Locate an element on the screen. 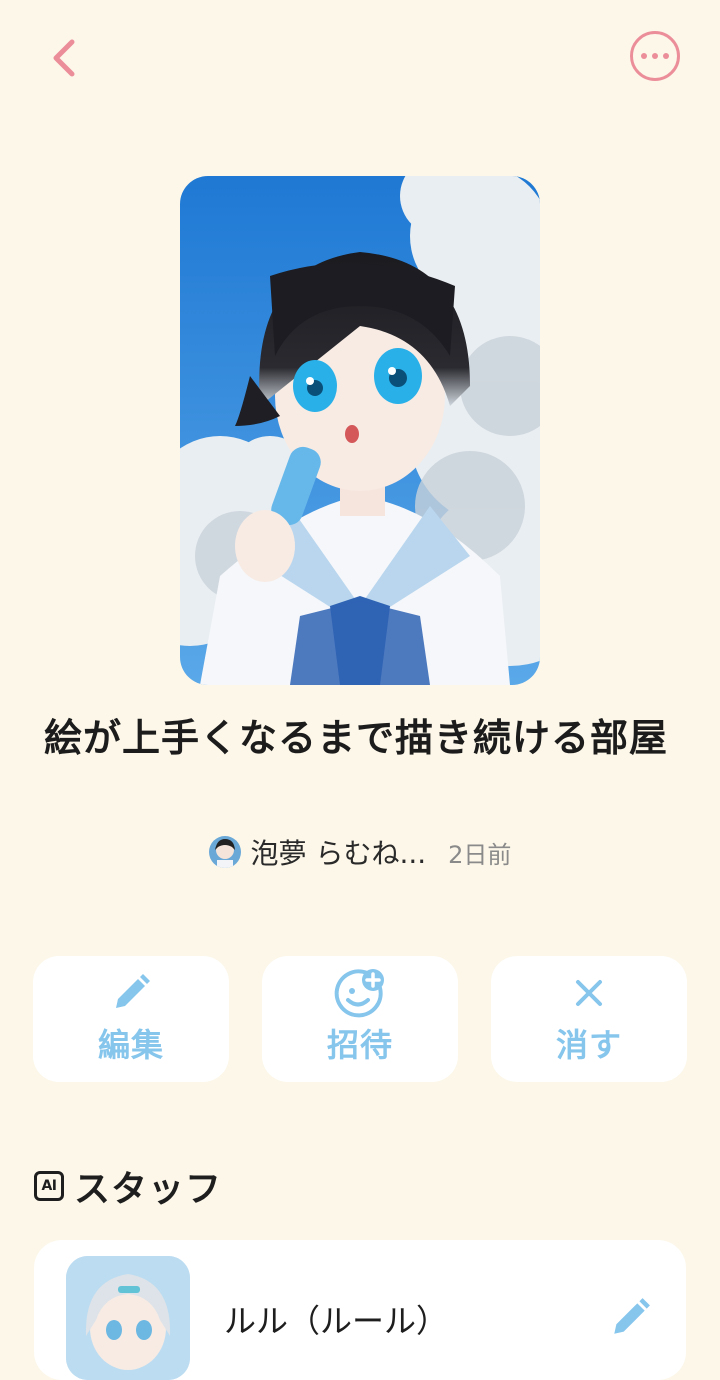 The height and width of the screenshot is (1380, 720). staff-edit-button is located at coordinates (630, 1318).